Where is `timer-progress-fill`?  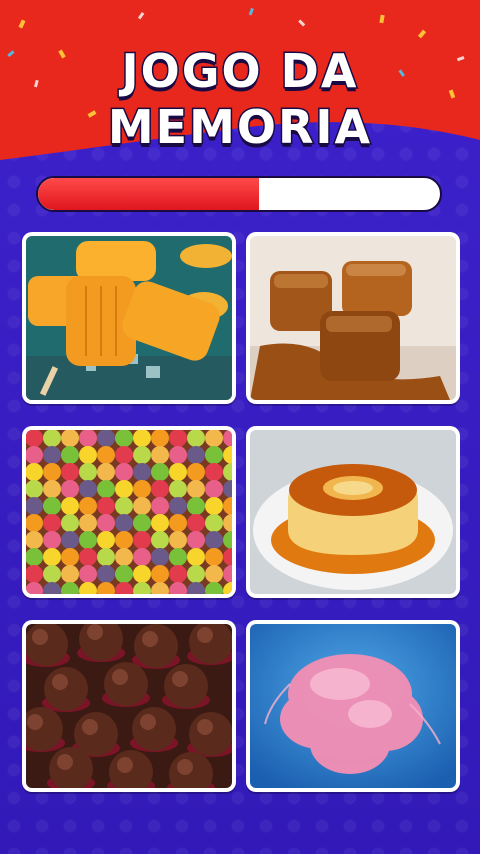
timer-progress-fill is located at coordinates (149, 194).